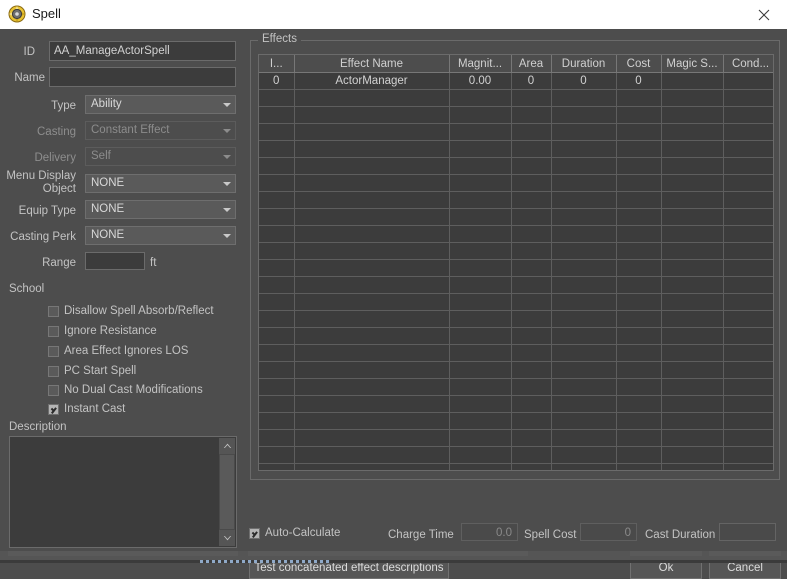  Describe the element at coordinates (160, 209) in the screenshot. I see `equip-type-dropdown: NONE` at that location.